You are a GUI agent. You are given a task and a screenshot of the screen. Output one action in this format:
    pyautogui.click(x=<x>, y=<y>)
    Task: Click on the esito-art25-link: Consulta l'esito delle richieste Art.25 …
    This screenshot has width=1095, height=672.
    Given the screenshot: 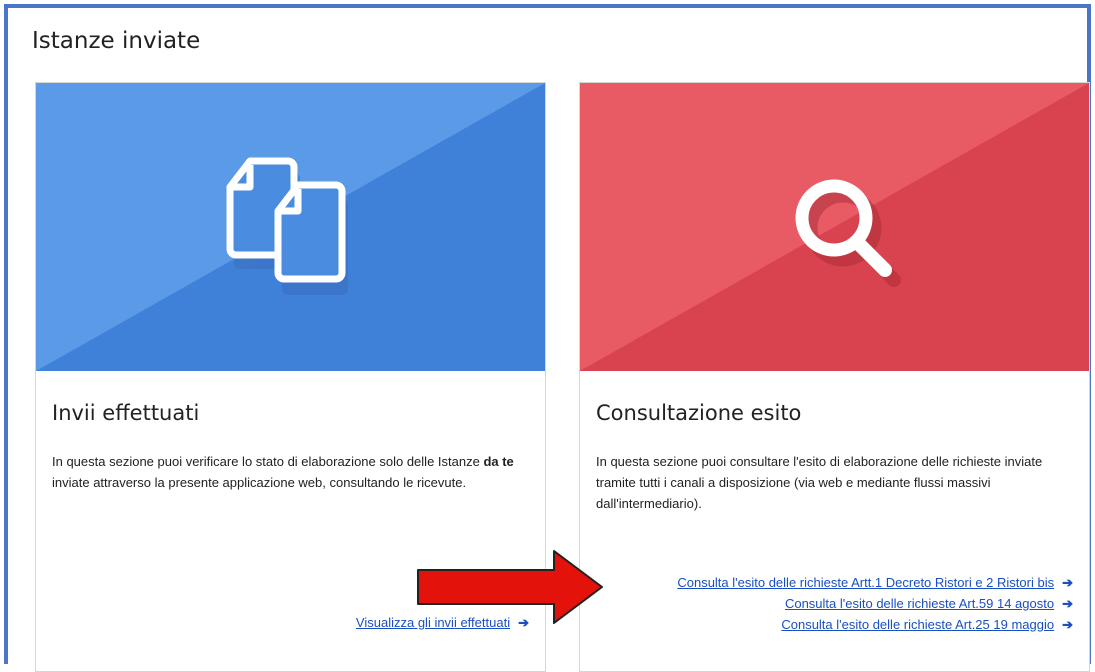 What is the action you would take?
    pyautogui.click(x=927, y=625)
    